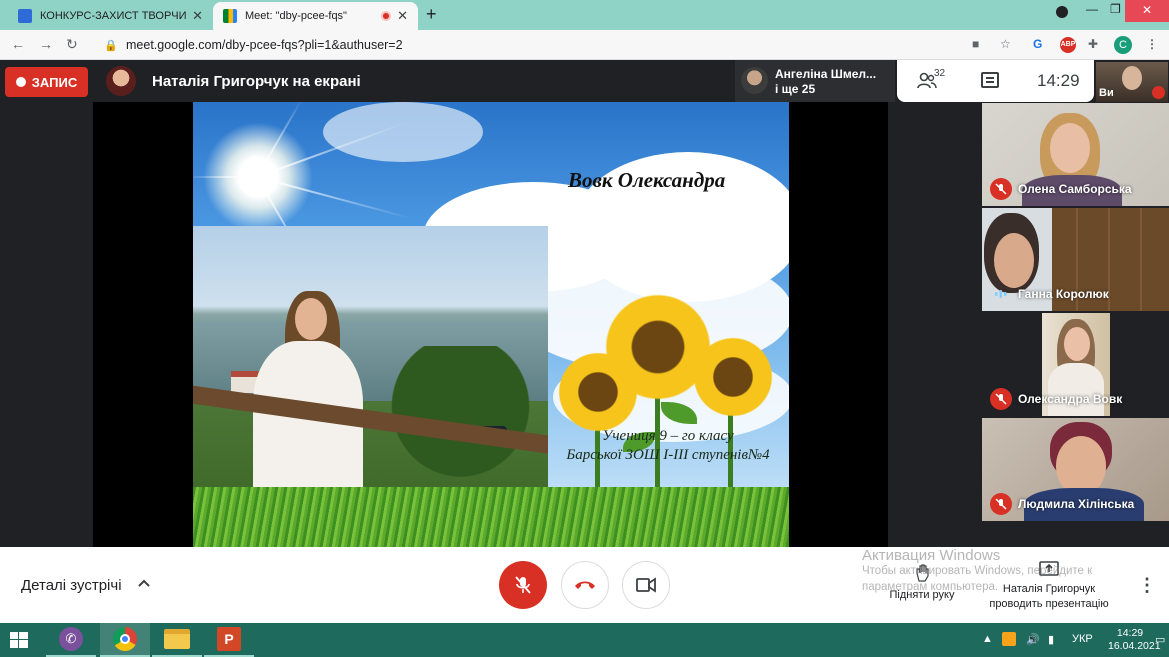 The height and width of the screenshot is (657, 1169). I want to click on participant-tile: Олена Самборська, so click(1075, 154).